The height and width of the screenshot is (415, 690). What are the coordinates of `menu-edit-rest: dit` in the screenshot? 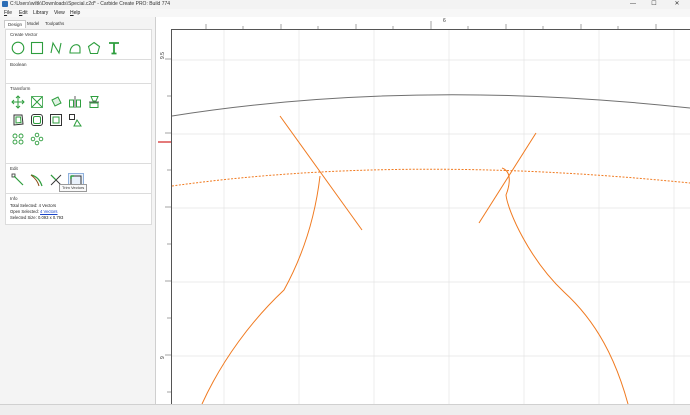 It's located at (25, 13).